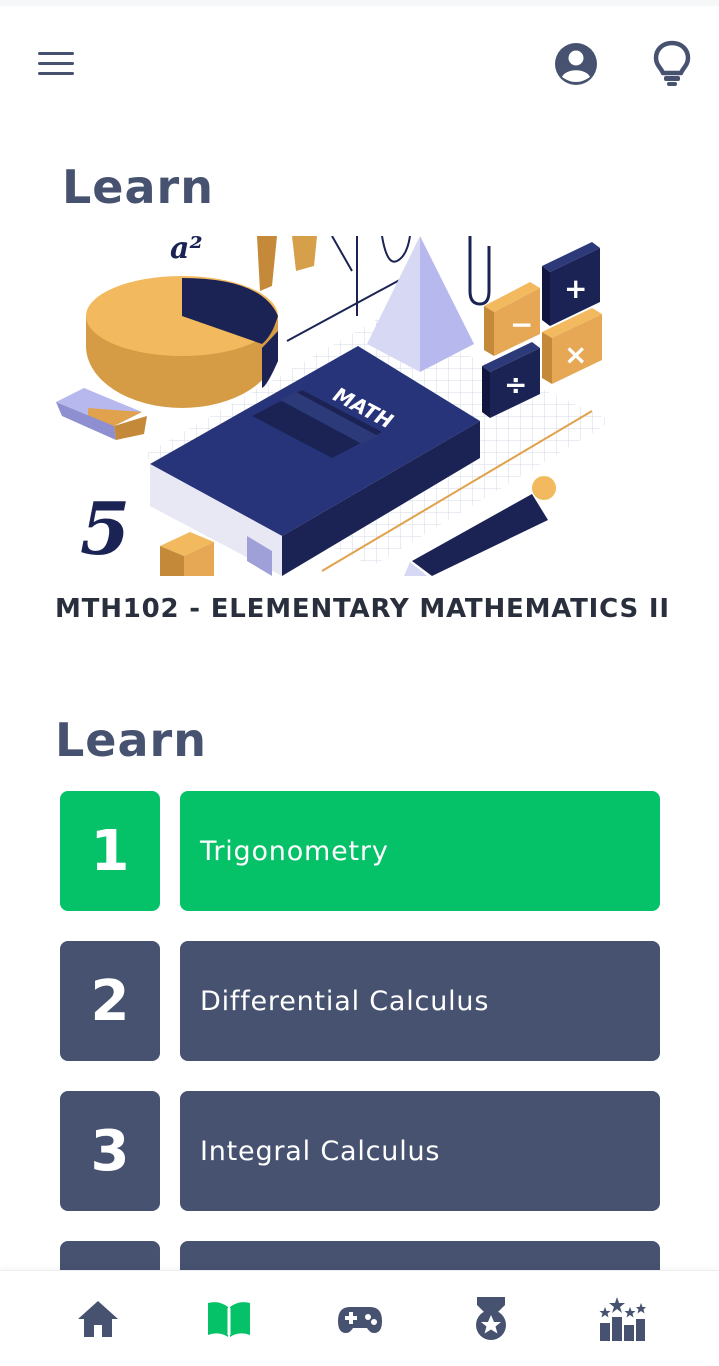  What do you see at coordinates (110, 1151) in the screenshot?
I see `lesson-number: 3` at bounding box center [110, 1151].